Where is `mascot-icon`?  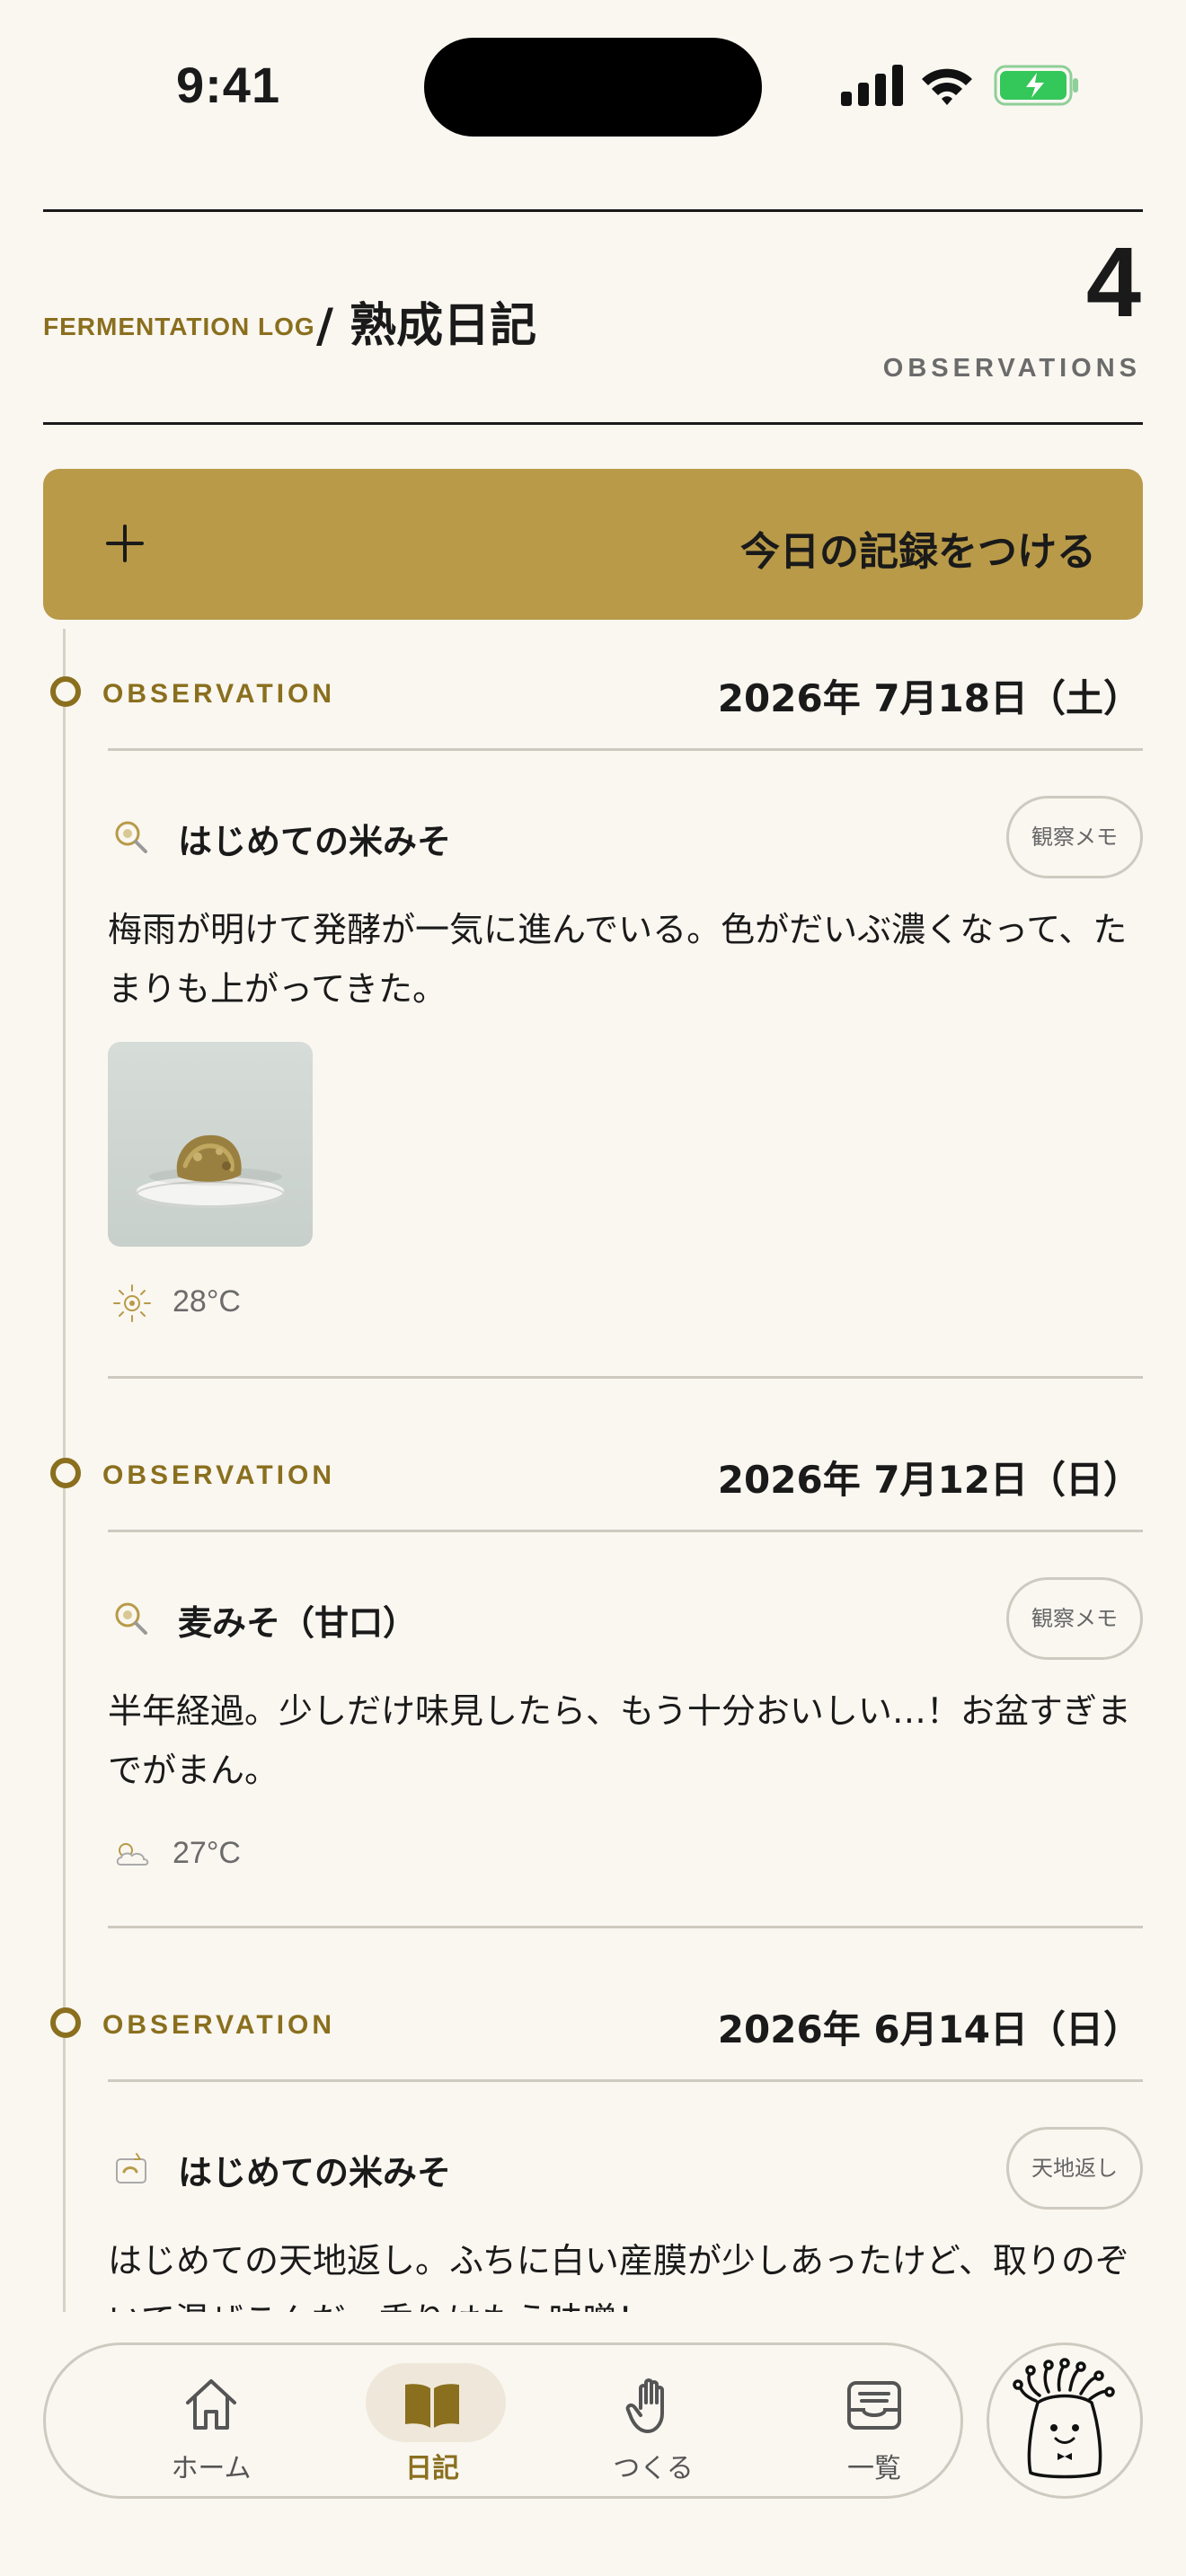 mascot-icon is located at coordinates (1064, 2418).